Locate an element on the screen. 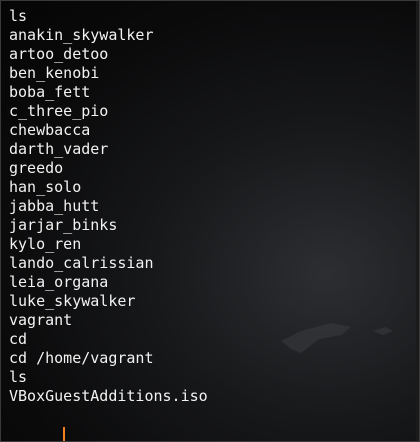 The width and height of the screenshot is (420, 442). terminal-line: han_solo is located at coordinates (45, 187).